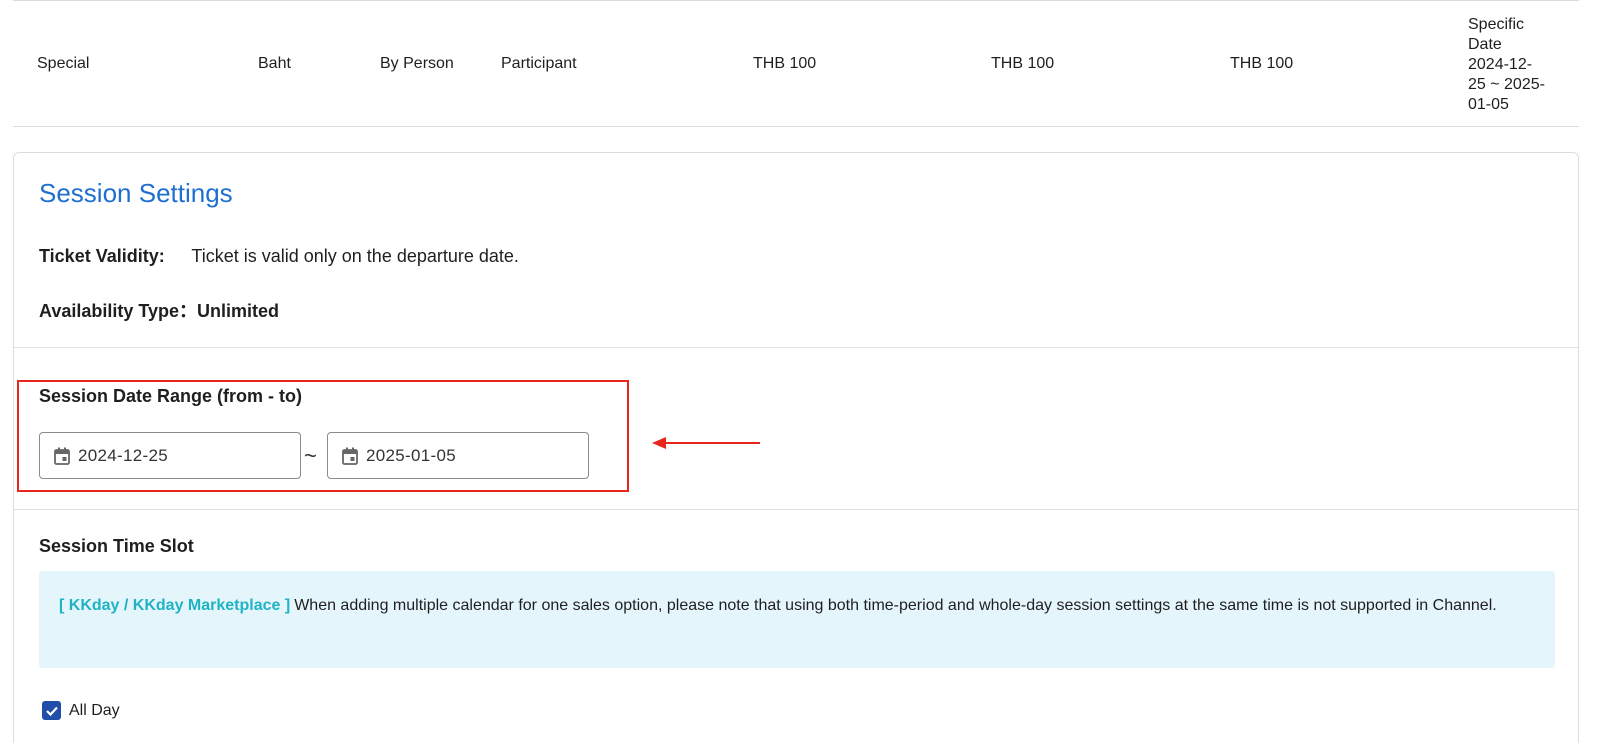 This screenshot has height=743, width=1600. I want to click on date-to-value: 2025-01-05, so click(411, 455).